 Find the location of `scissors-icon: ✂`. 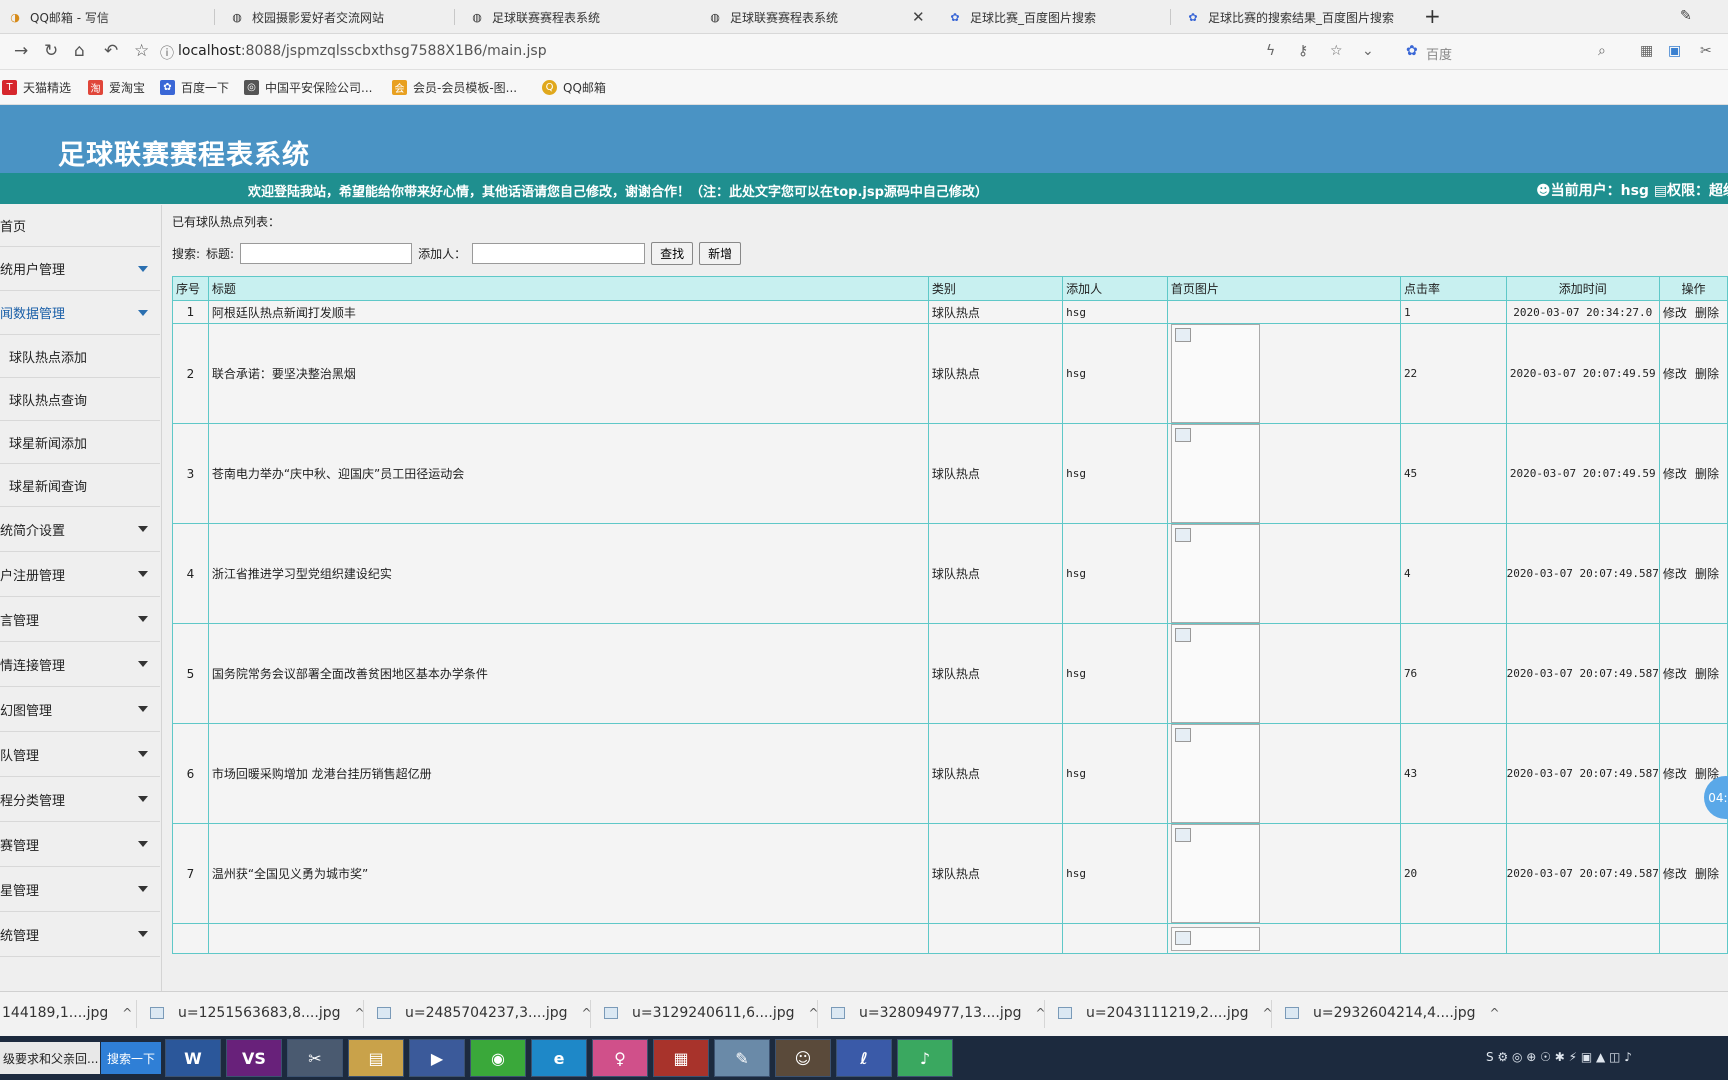

scissors-icon: ✂ is located at coordinates (1706, 51).